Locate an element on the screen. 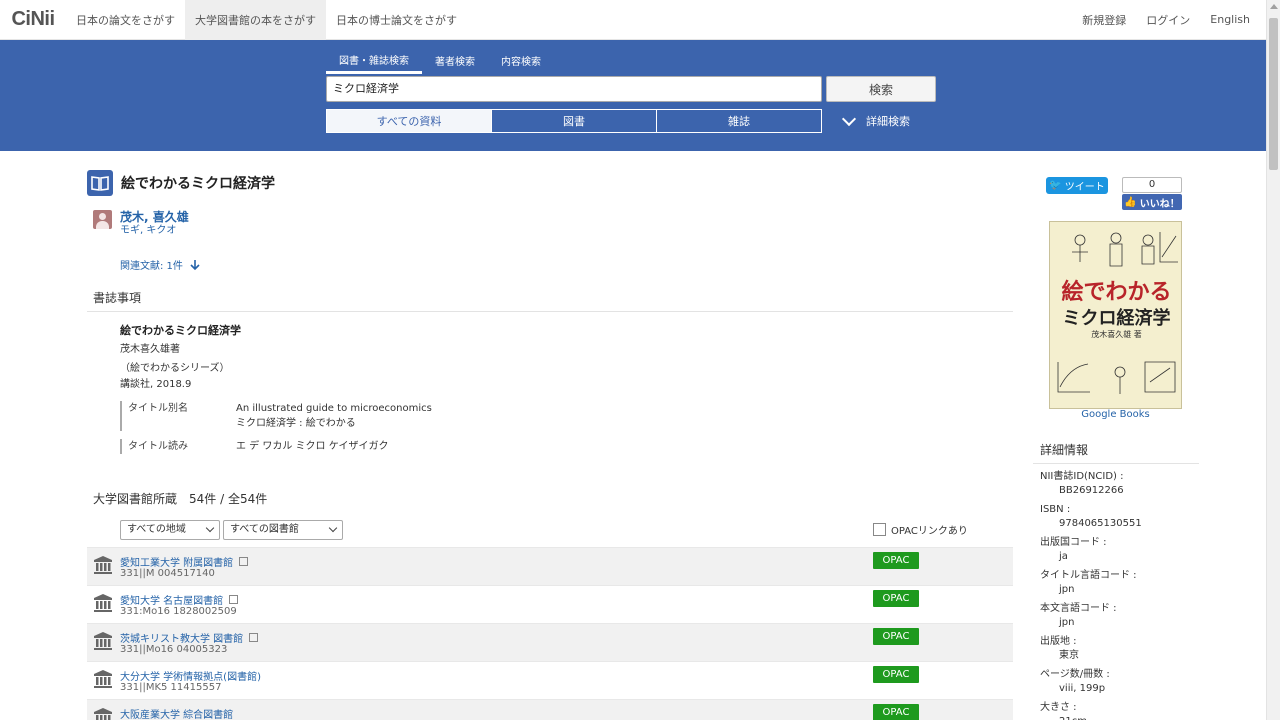 The width and height of the screenshot is (1280, 720). cover-title-main: 絵でわかる is located at coordinates (1116, 292).